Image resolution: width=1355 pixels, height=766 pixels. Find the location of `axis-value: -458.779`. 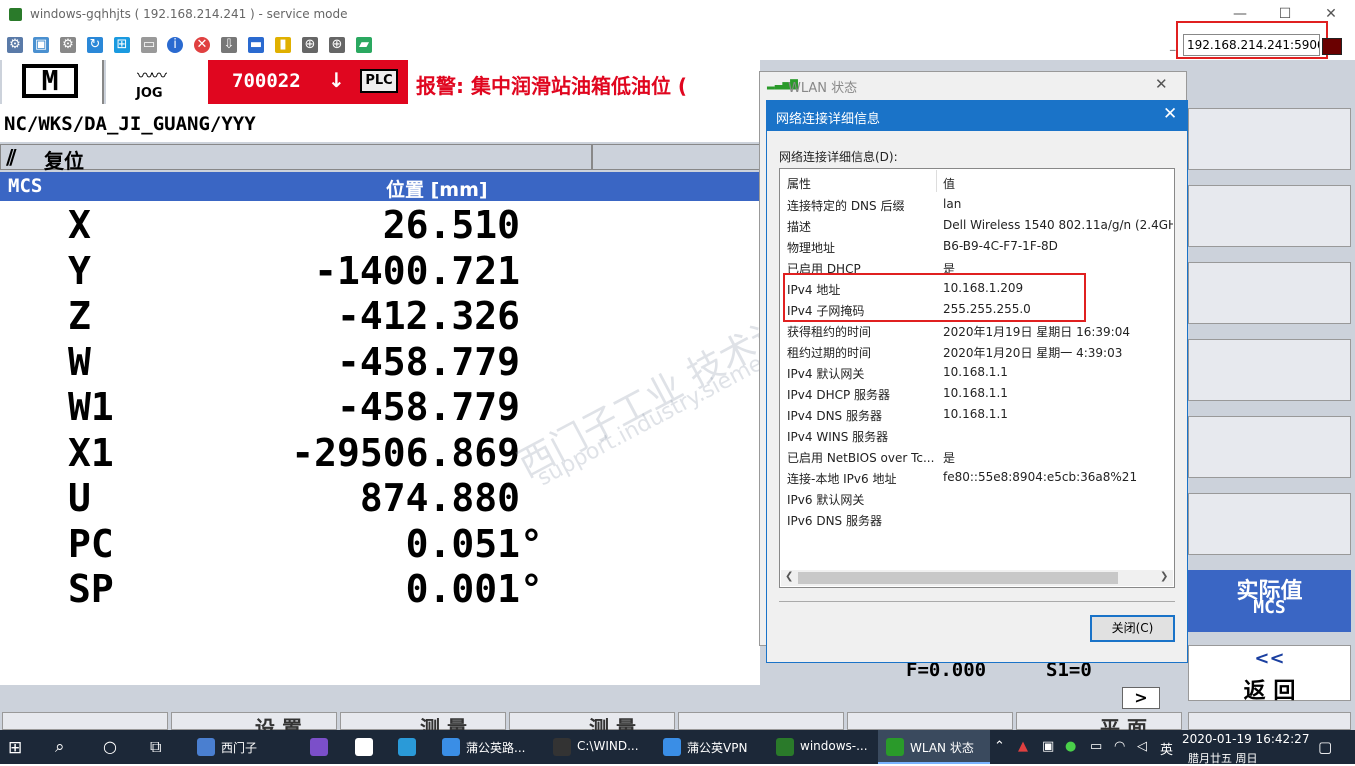

axis-value: -458.779 is located at coordinates (428, 407).